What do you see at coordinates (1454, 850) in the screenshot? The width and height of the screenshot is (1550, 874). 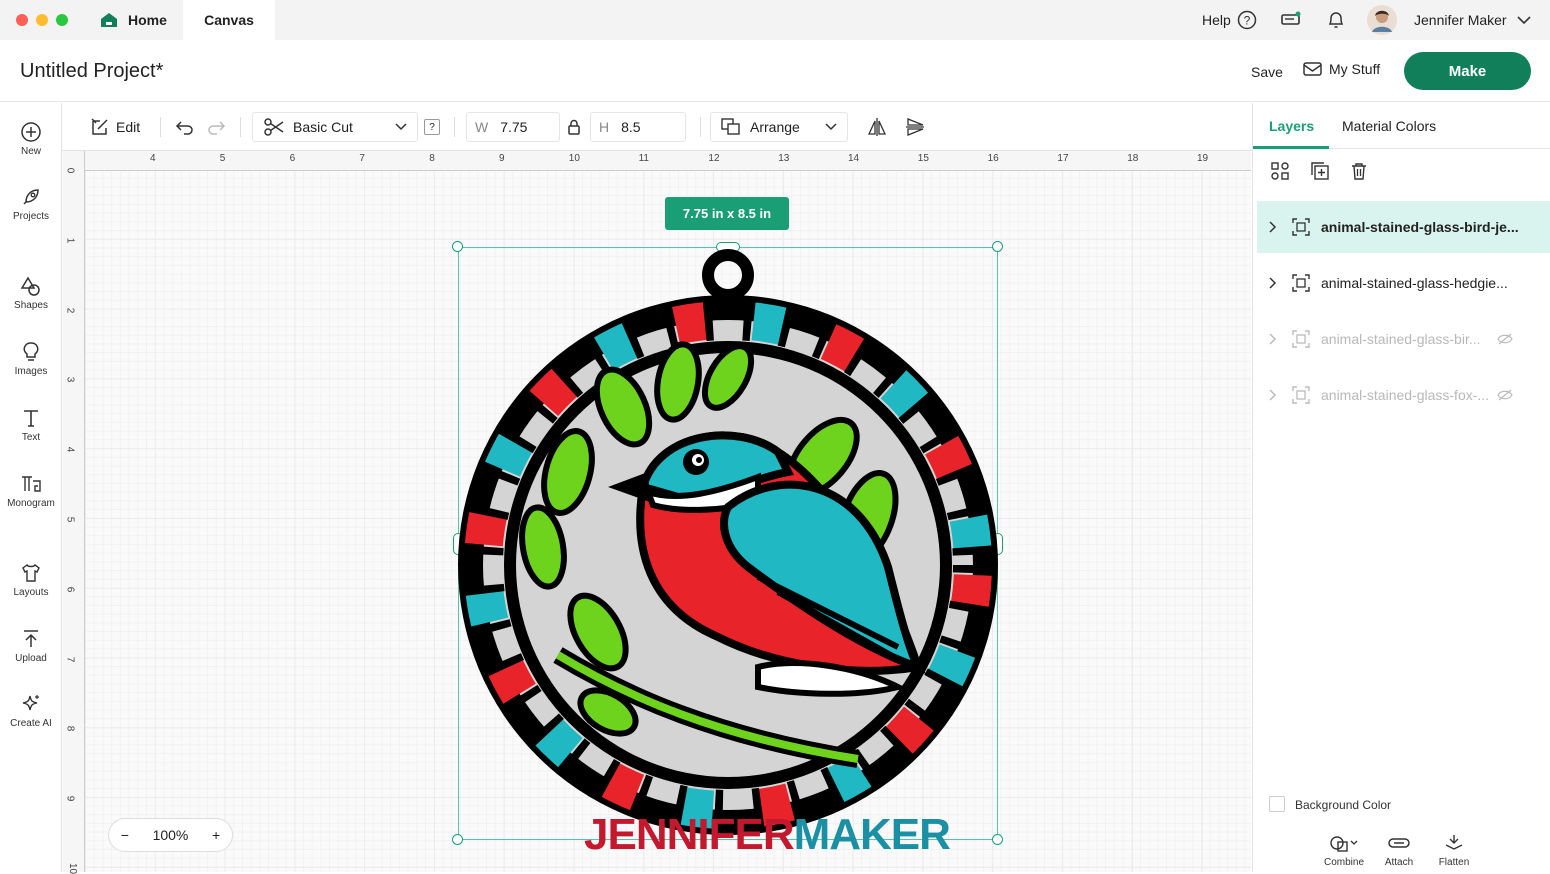 I see `flatten-button: Flatten` at bounding box center [1454, 850].